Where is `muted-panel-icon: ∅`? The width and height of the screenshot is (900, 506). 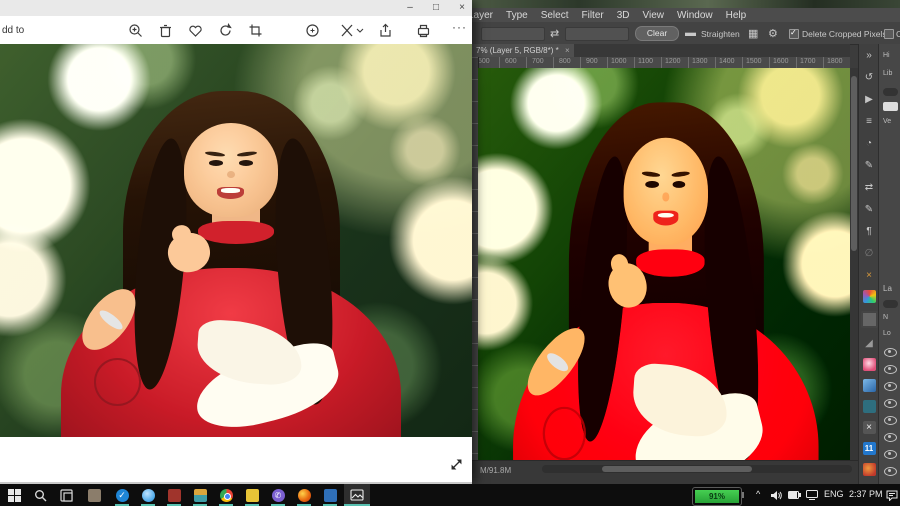
muted-panel-icon: ∅ is located at coordinates (869, 253).